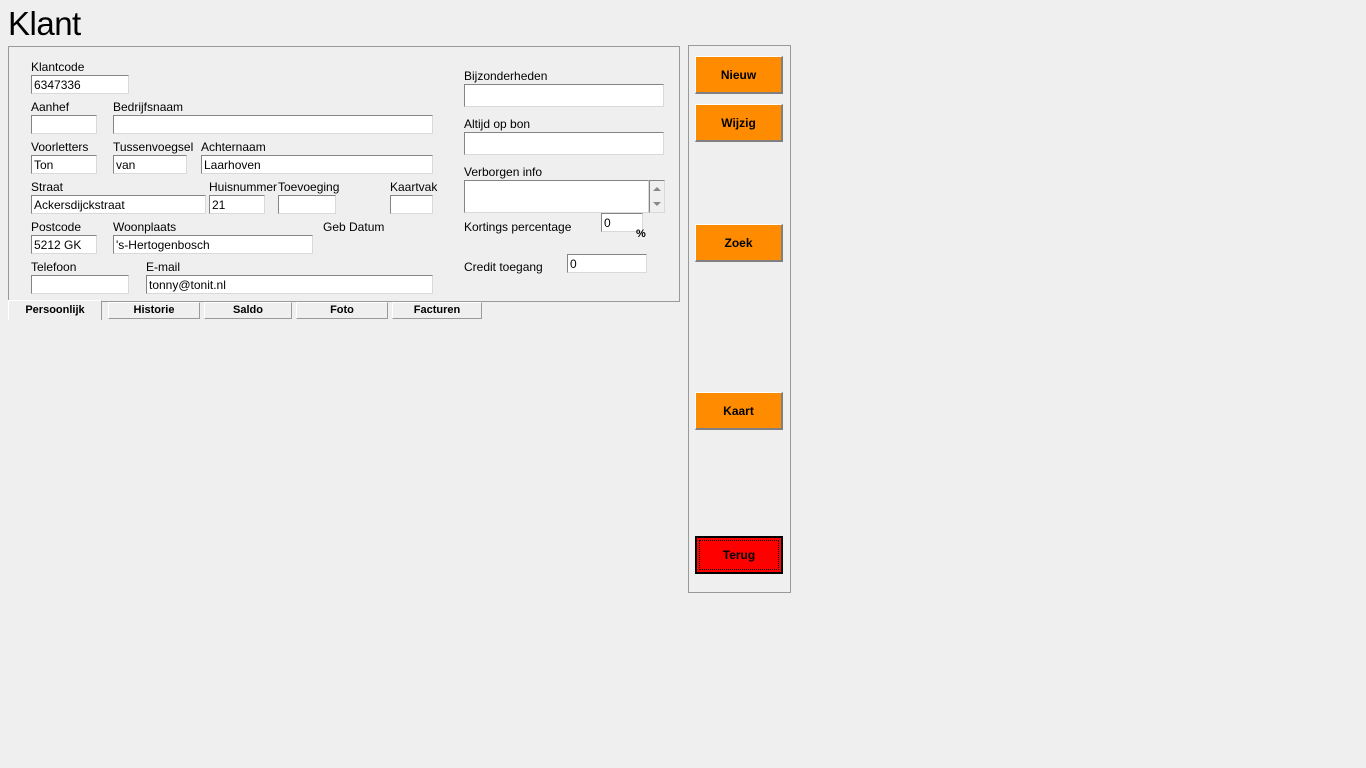 The width and height of the screenshot is (1366, 768). What do you see at coordinates (44, 23) in the screenshot?
I see `page-title: Klant` at bounding box center [44, 23].